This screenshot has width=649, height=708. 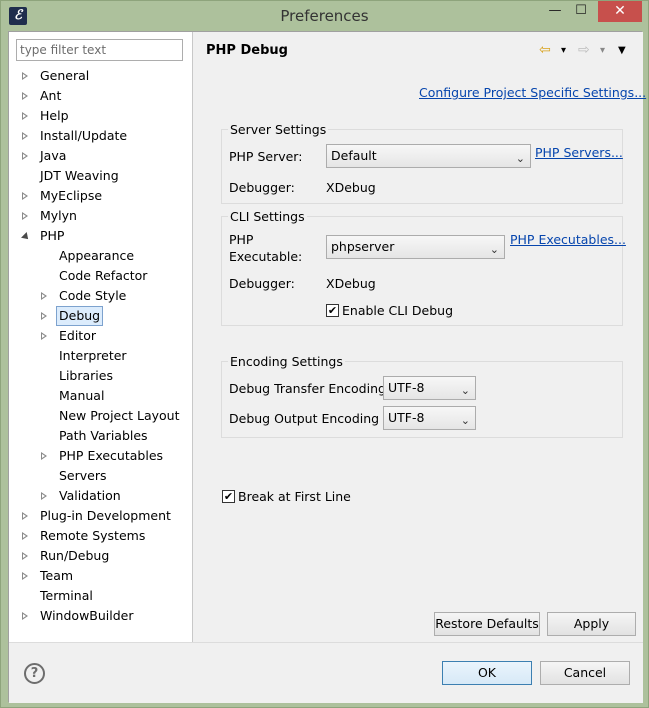 I want to click on encoding-settings-title: Encoding Settings, so click(x=286, y=361).